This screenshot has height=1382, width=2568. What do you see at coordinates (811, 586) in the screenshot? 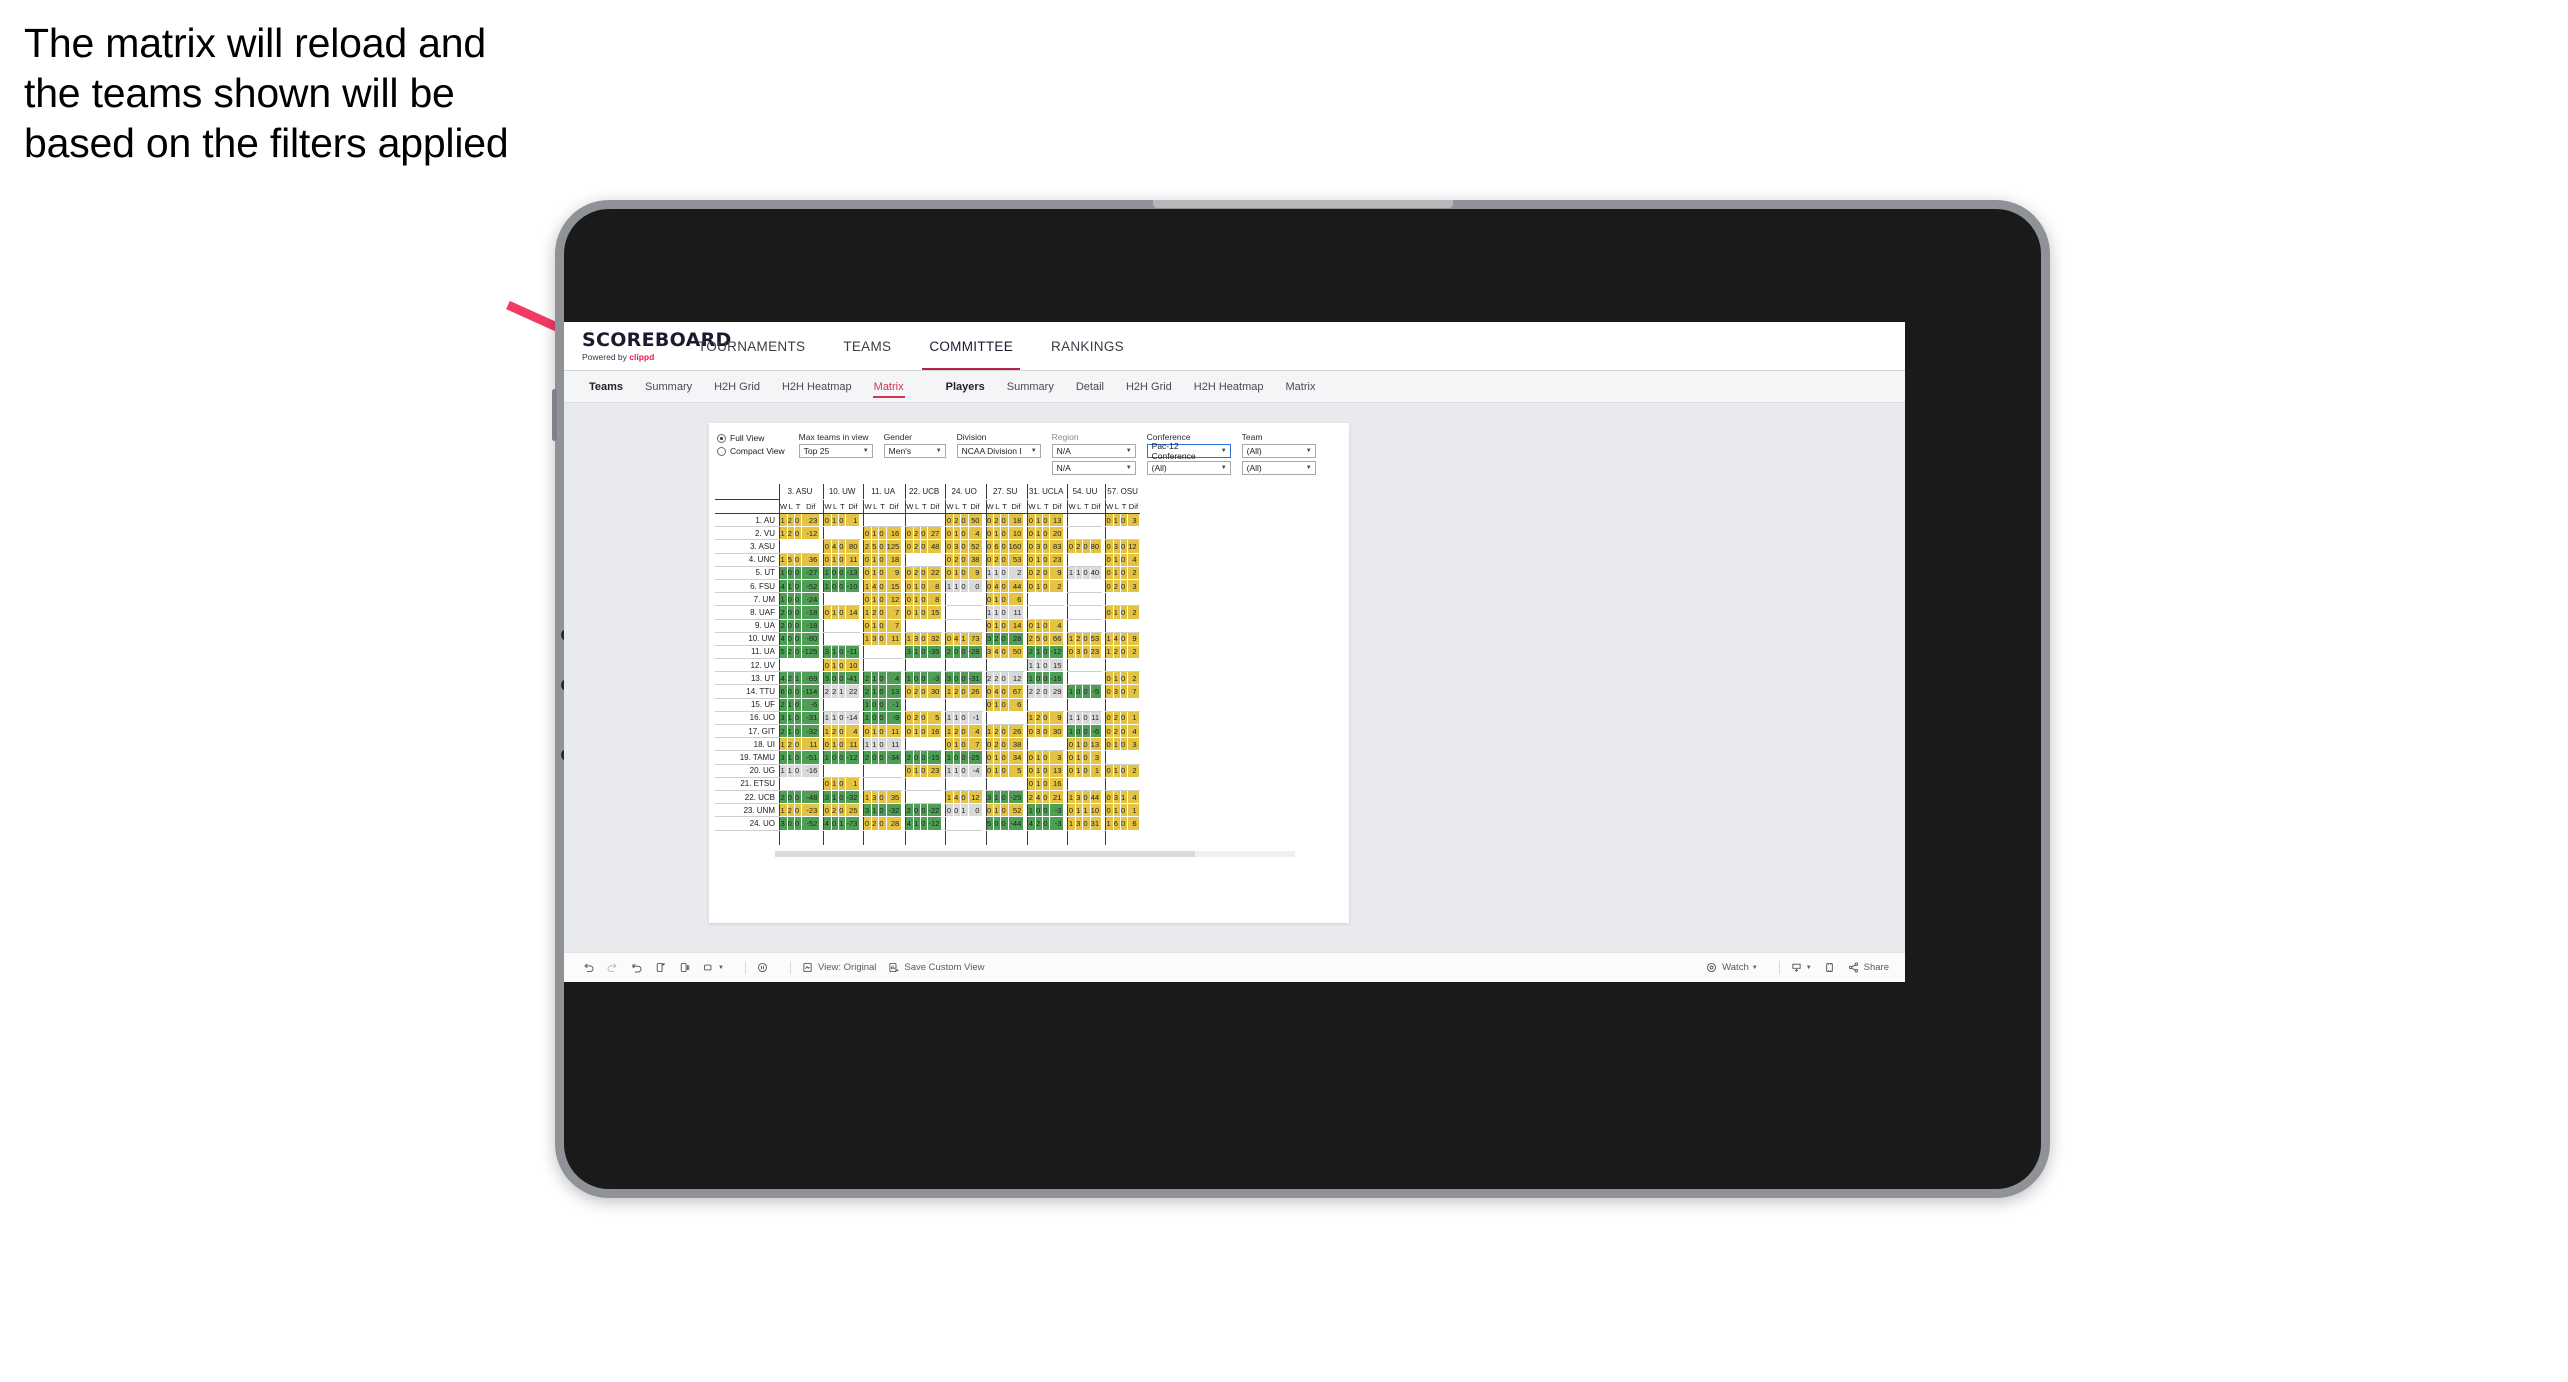
I see `matrix-cell: -52` at bounding box center [811, 586].